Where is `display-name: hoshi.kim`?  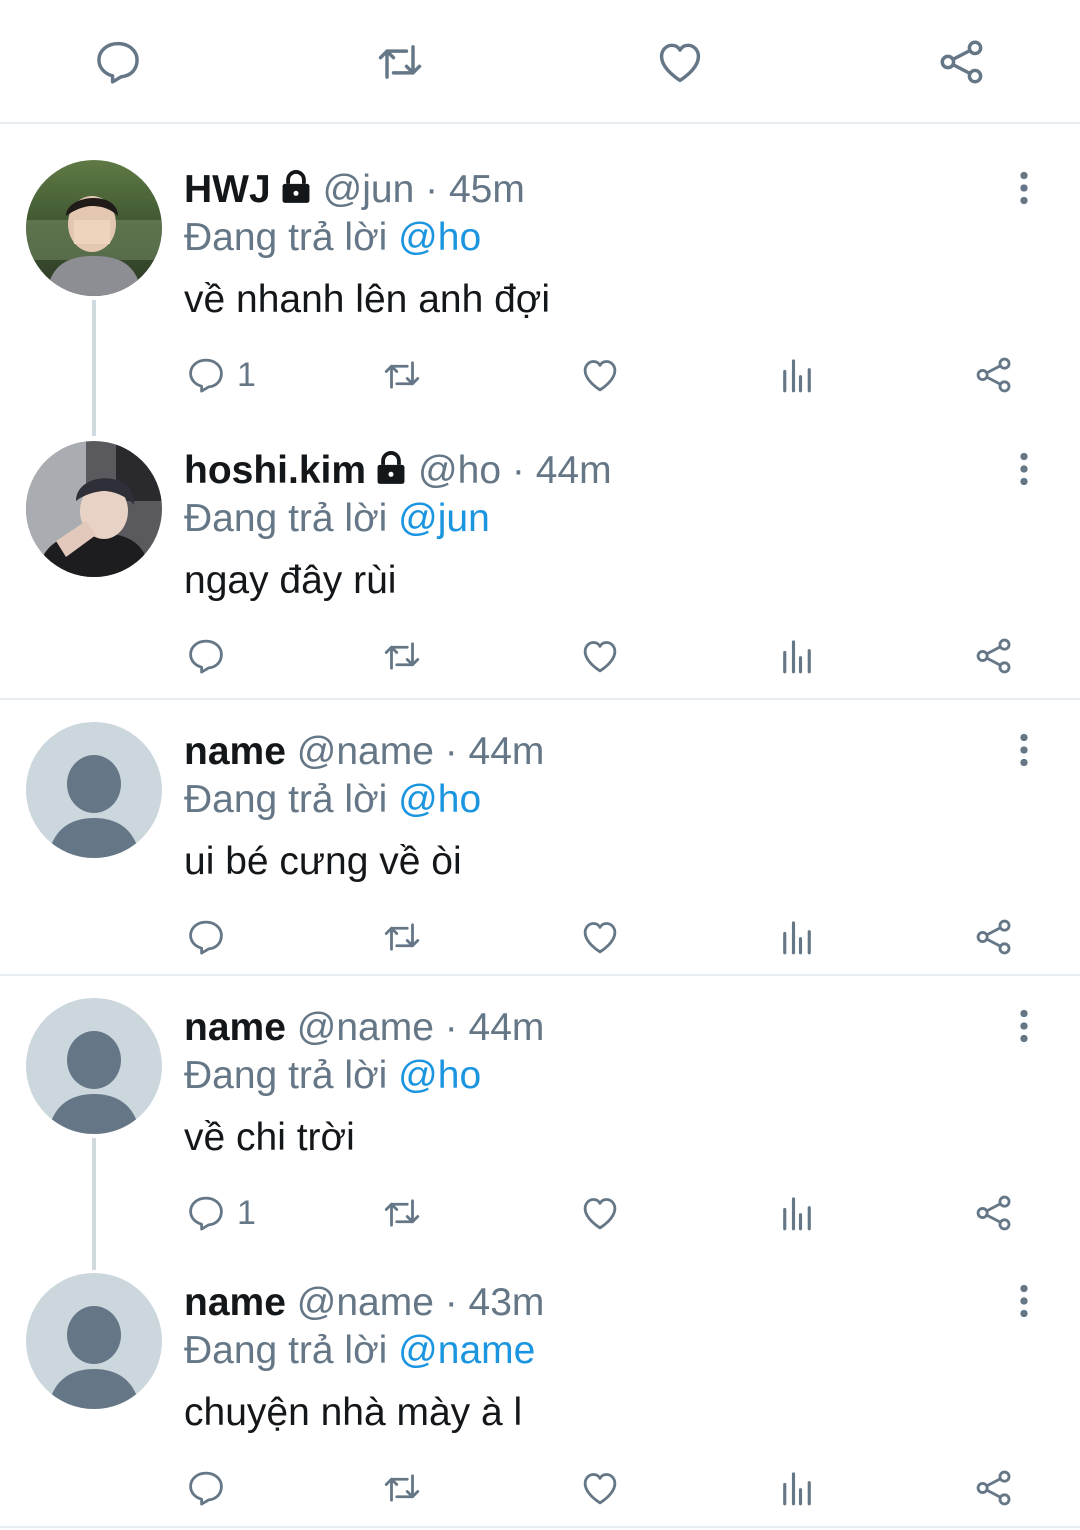
display-name: hoshi.kim is located at coordinates (275, 470).